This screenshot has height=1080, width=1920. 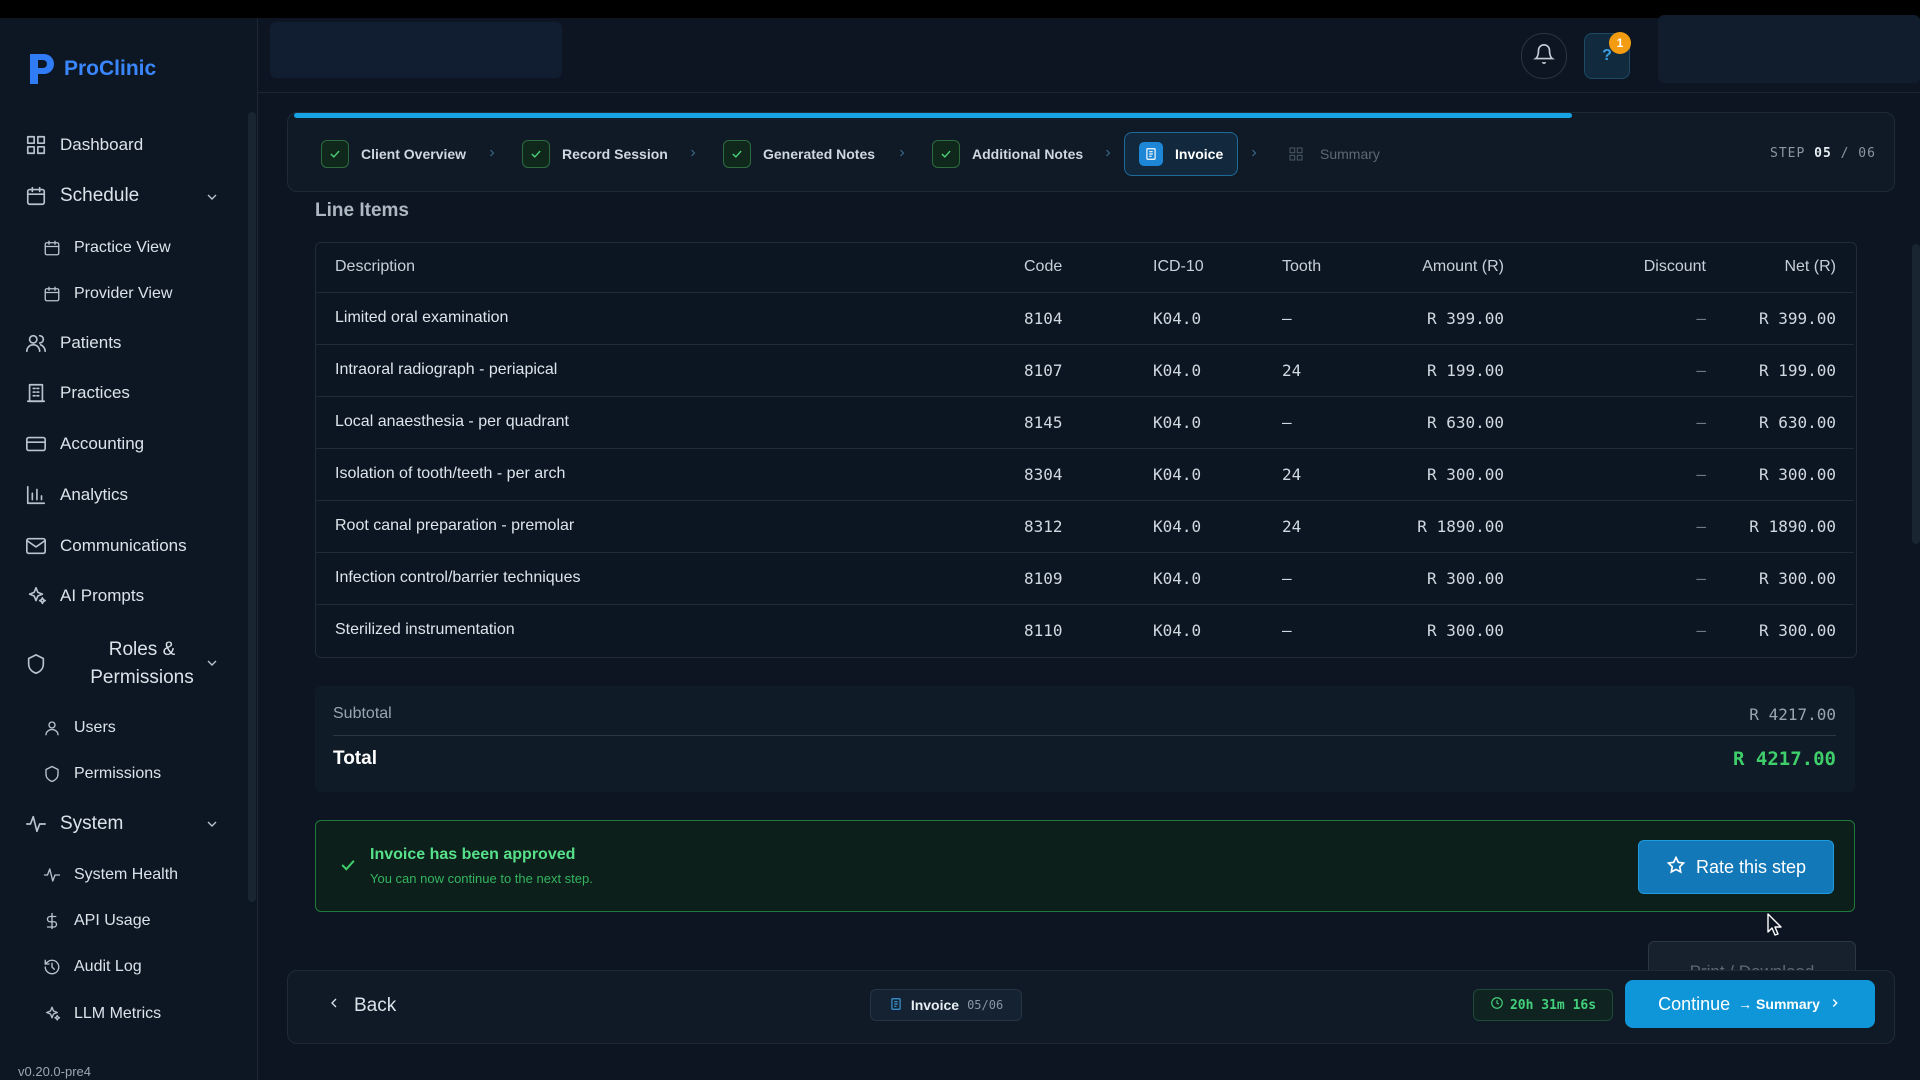 What do you see at coordinates (1751, 866) in the screenshot?
I see `rate-step-label: Rate this step` at bounding box center [1751, 866].